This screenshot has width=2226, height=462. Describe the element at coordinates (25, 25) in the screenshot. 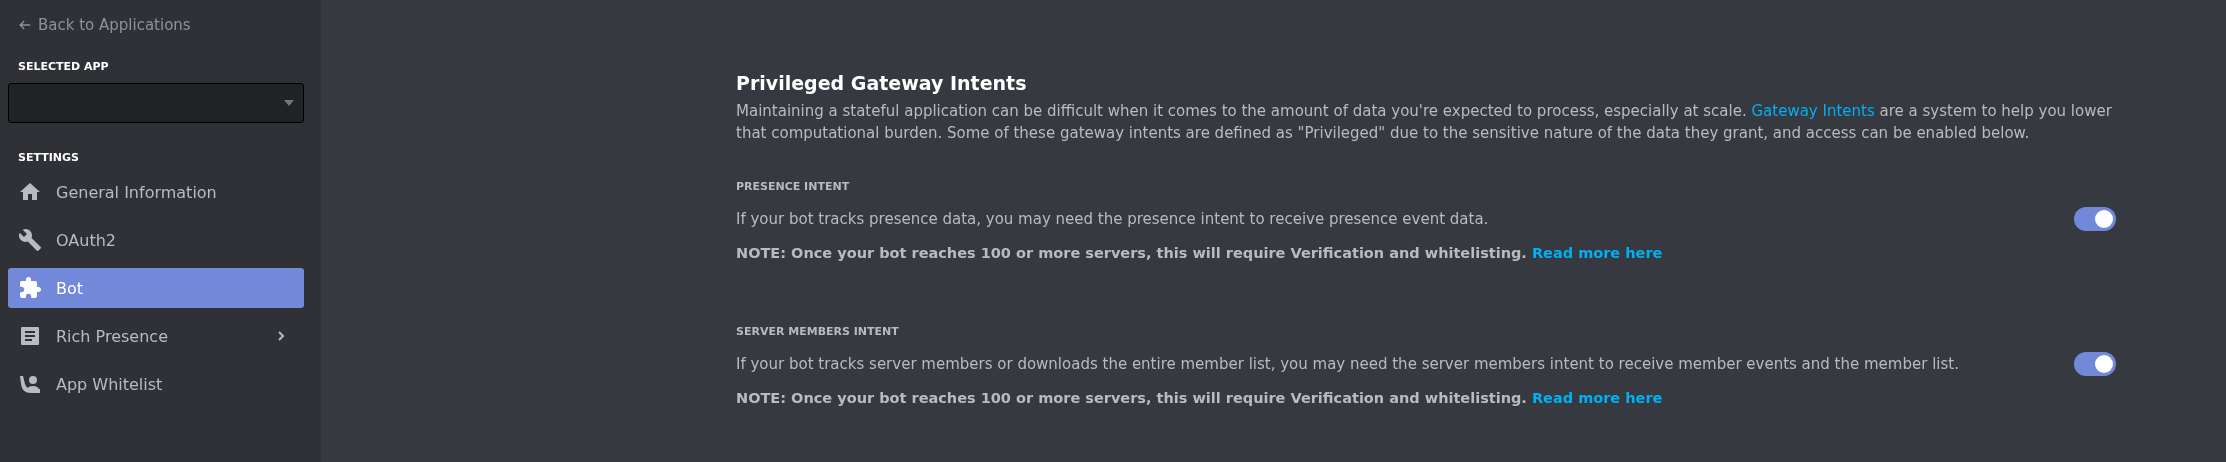

I see `back-arrow-icon` at that location.